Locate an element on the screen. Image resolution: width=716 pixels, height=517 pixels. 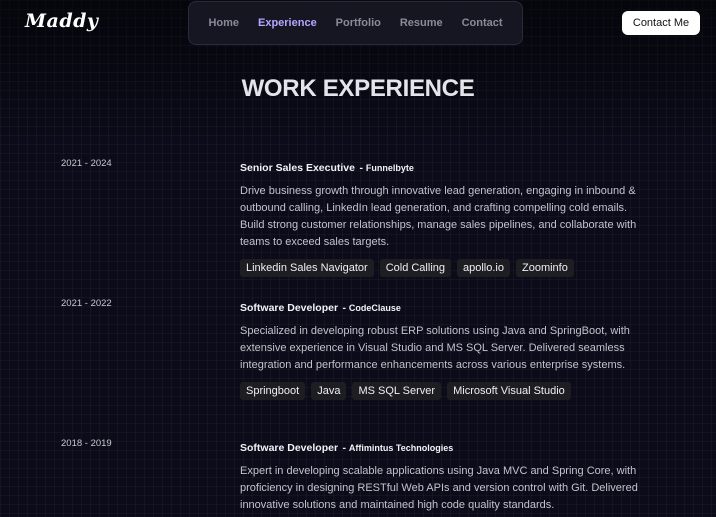
nav-item-experience: Experience is located at coordinates (287, 23).